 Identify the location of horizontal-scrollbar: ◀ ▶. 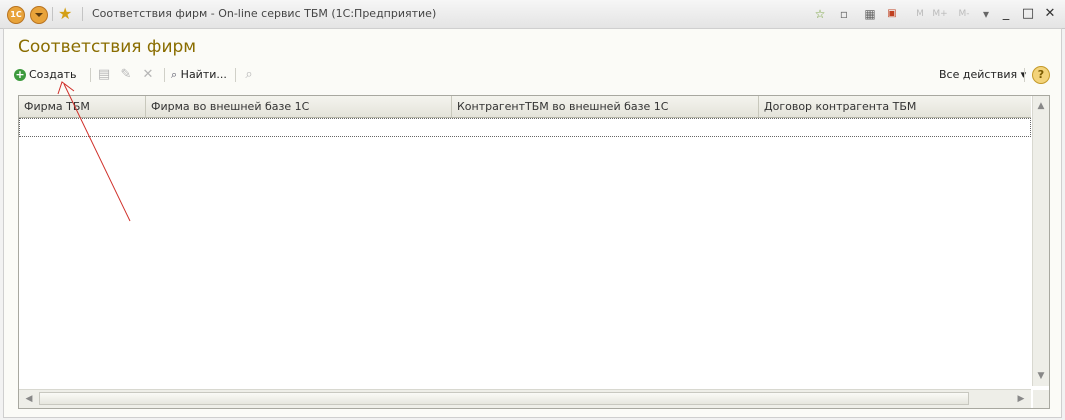
(525, 398).